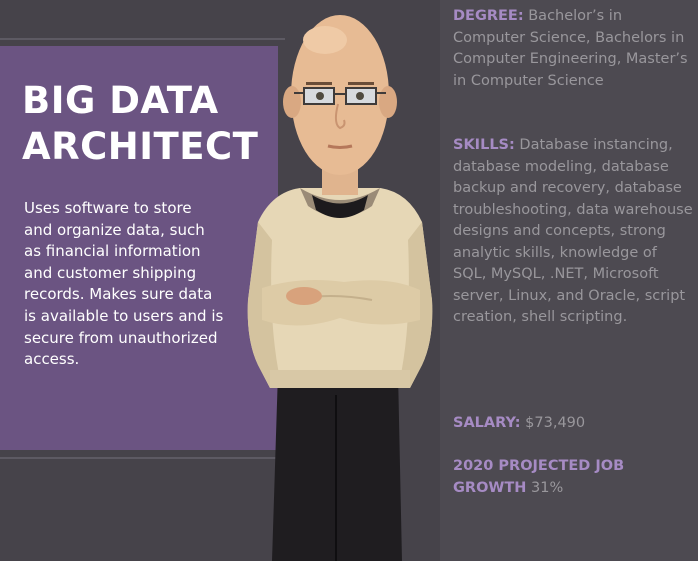 The width and height of the screenshot is (698, 561). I want to click on left-ear, so click(292, 102).